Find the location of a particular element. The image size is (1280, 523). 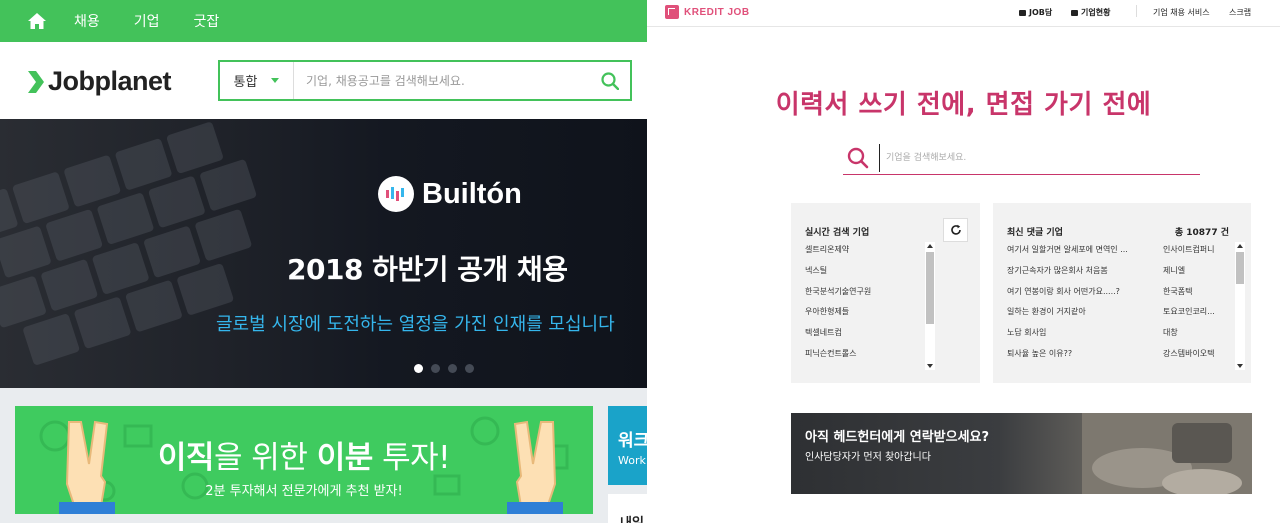

refresh-button is located at coordinates (955, 230).